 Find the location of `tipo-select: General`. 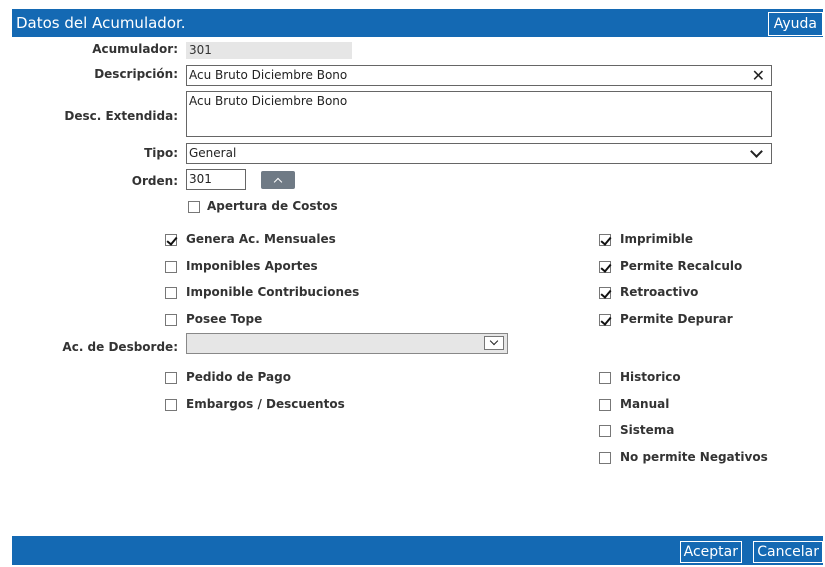

tipo-select: General is located at coordinates (479, 153).